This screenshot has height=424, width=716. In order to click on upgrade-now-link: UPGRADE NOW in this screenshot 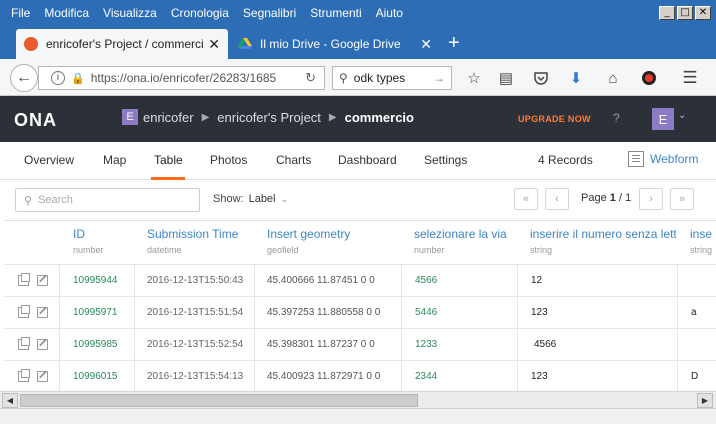, I will do `click(554, 119)`.